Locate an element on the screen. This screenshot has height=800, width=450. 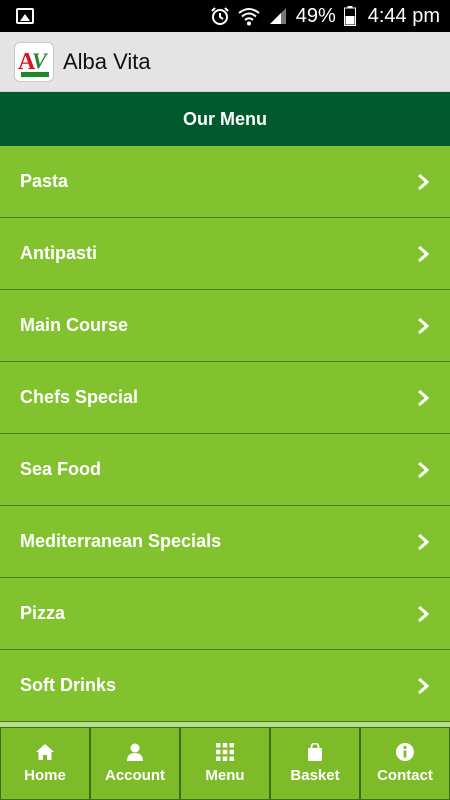
menu-item-label: Pizza is located at coordinates (43, 613).